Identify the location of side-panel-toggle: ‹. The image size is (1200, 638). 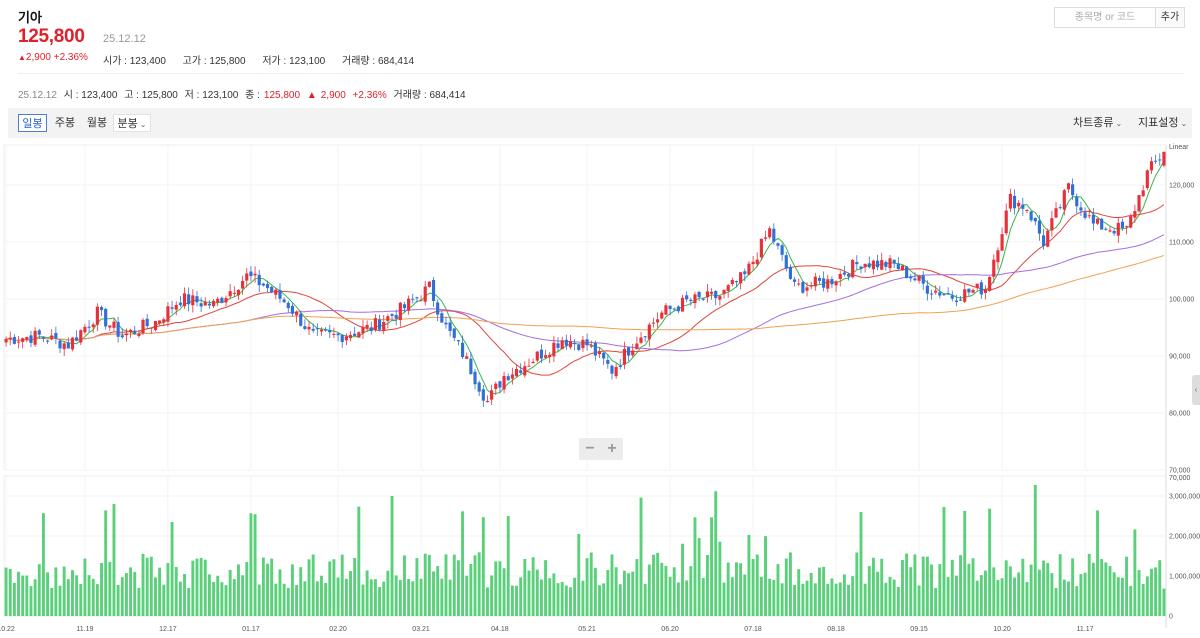
(1196, 390).